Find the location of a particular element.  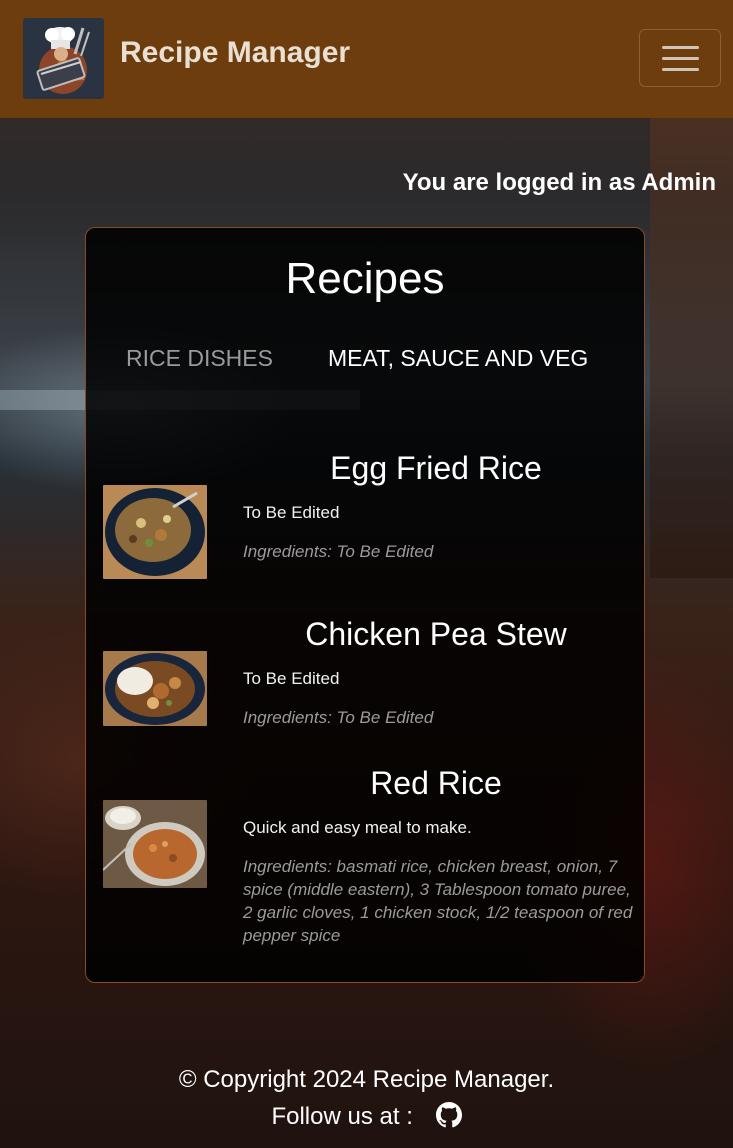

hamburger-menu-icon is located at coordinates (680, 47).